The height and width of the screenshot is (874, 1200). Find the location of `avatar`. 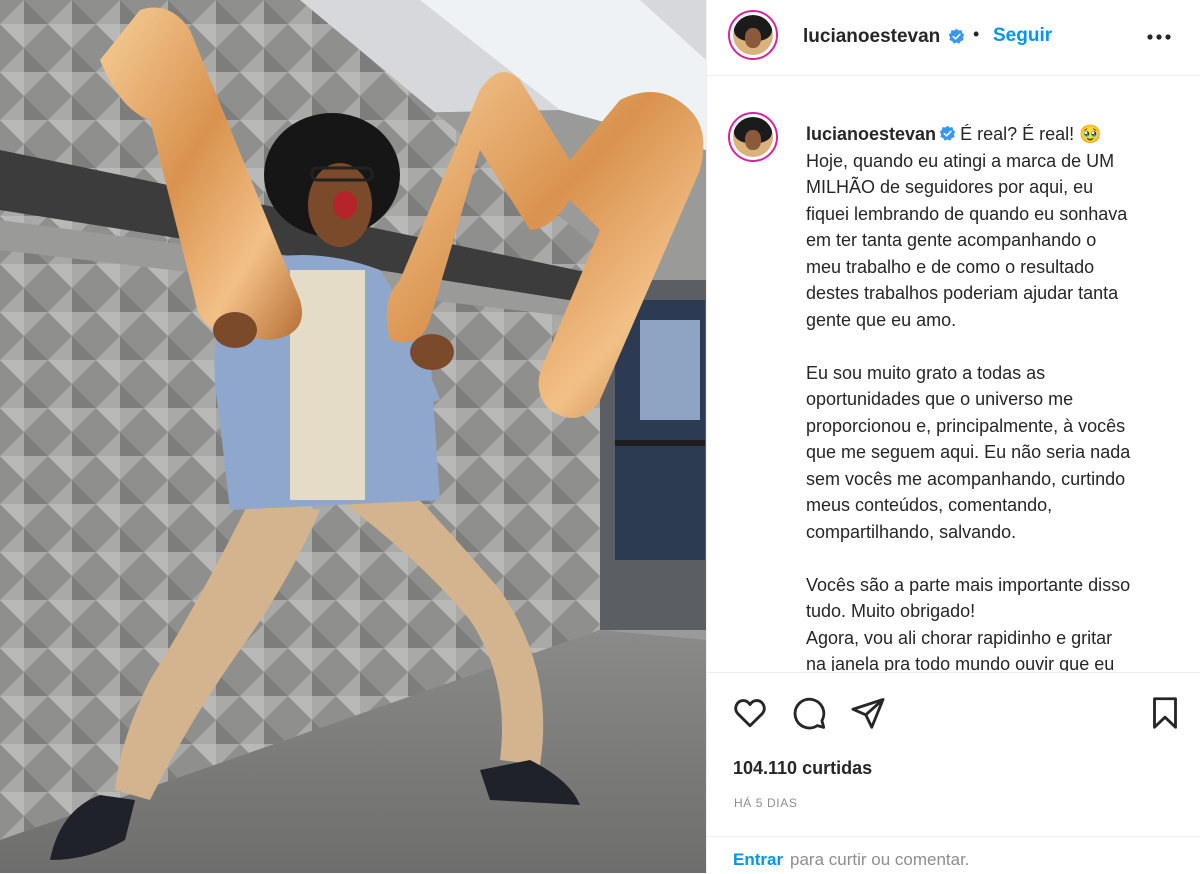

avatar is located at coordinates (753, 35).